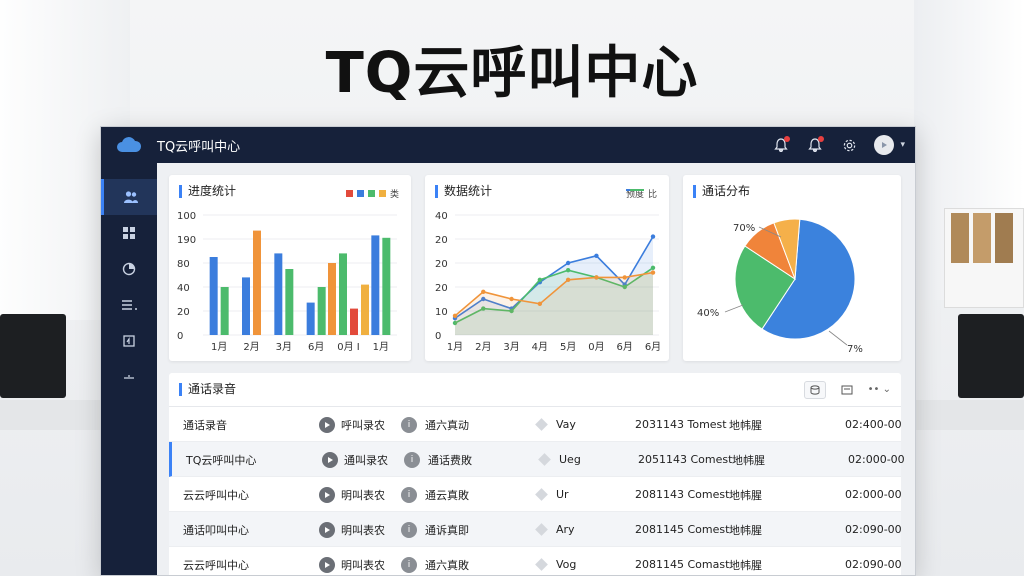 The height and width of the screenshot is (576, 1024). I want to click on pie-leader-line, so click(838, 338).